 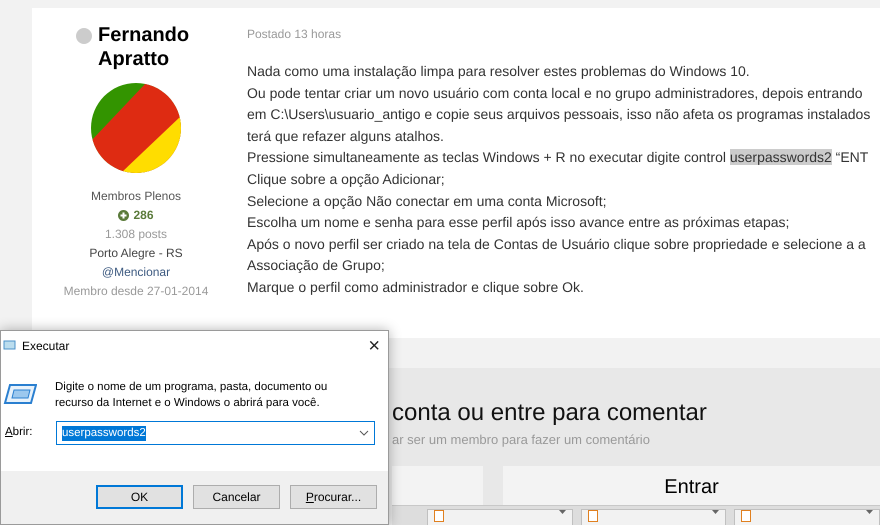 What do you see at coordinates (427, 201) in the screenshot?
I see `post-text-line: Selecione a opção Não conectar em uma conta Microsoft;` at bounding box center [427, 201].